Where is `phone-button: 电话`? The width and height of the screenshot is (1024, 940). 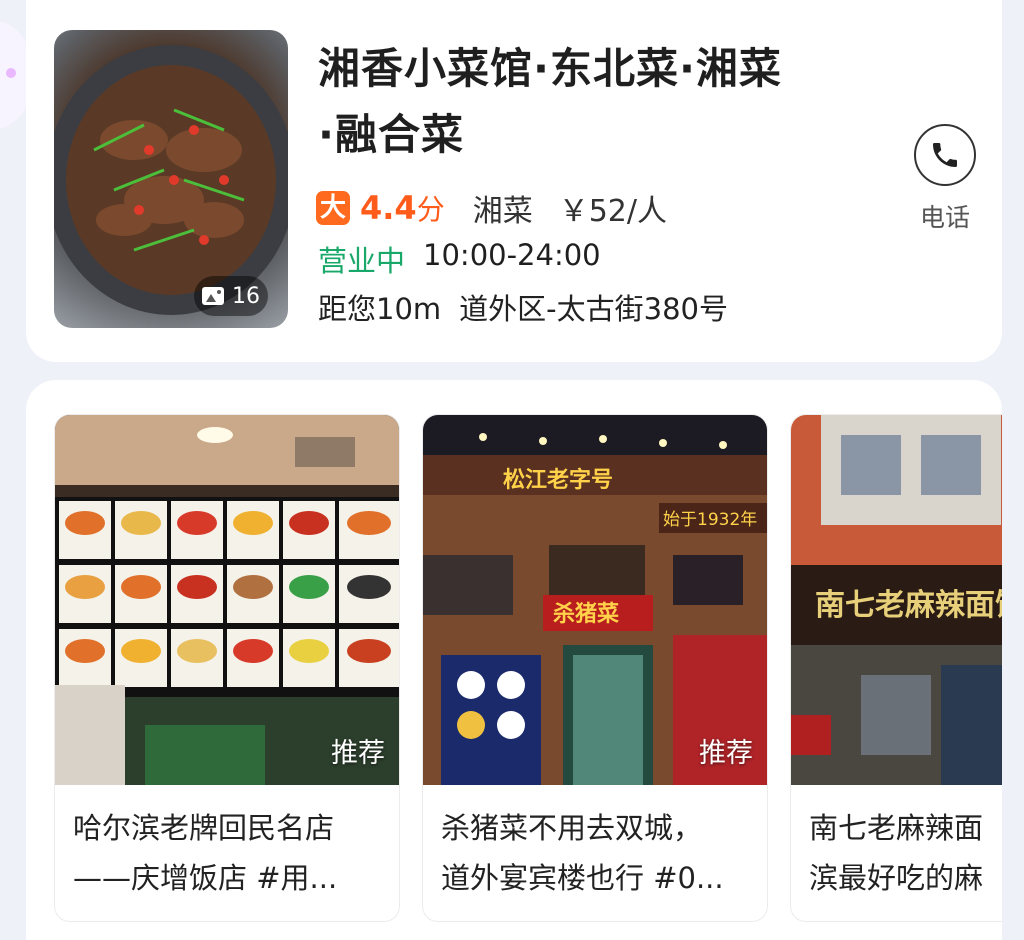 phone-button: 电话 is located at coordinates (945, 179).